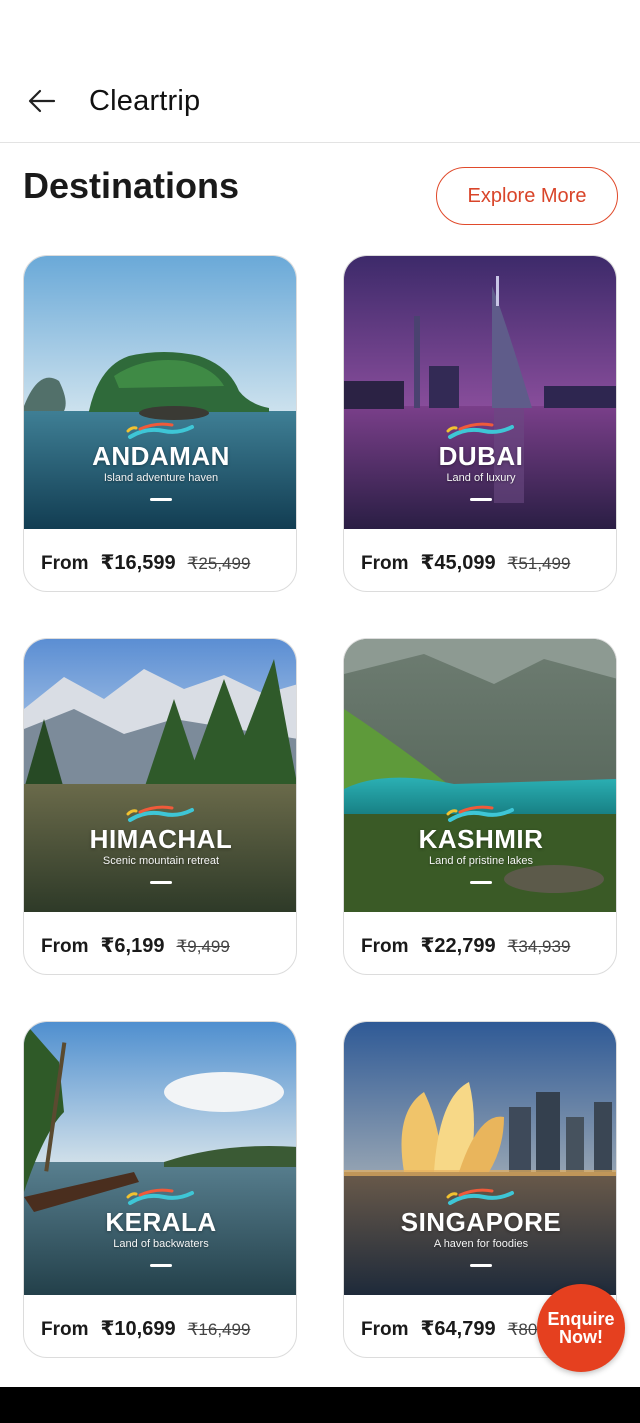  I want to click on destination-image: KERALA Land of backwaters, so click(160, 1158).